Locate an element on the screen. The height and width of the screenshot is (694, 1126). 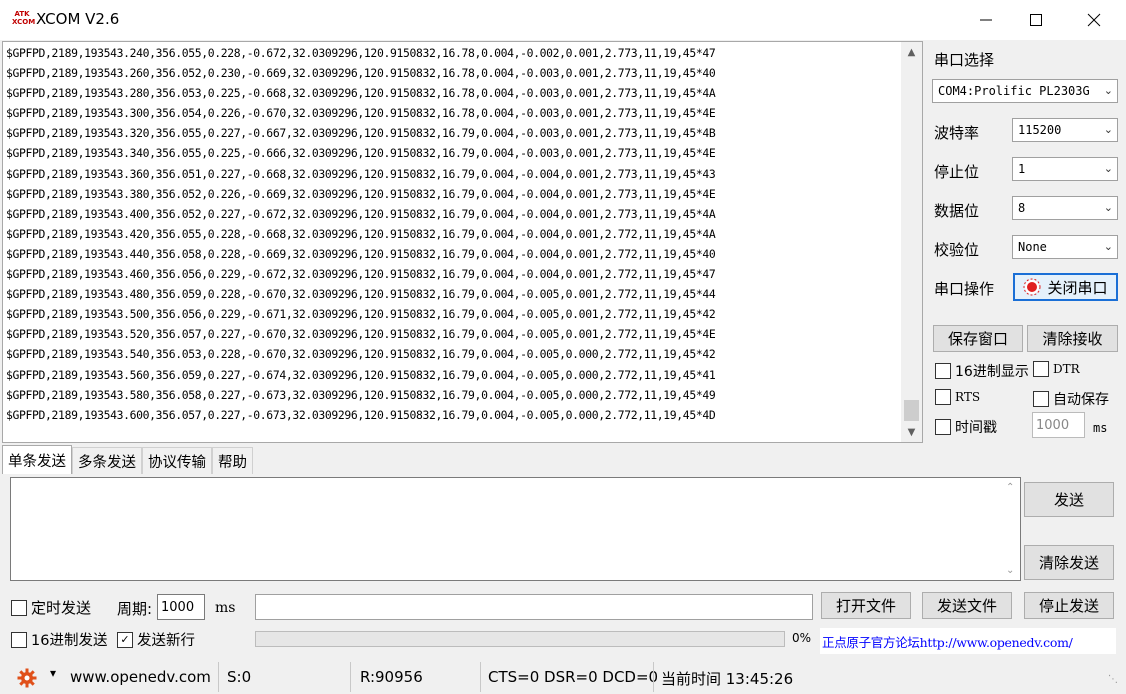
period-unit: ms is located at coordinates (225, 608).